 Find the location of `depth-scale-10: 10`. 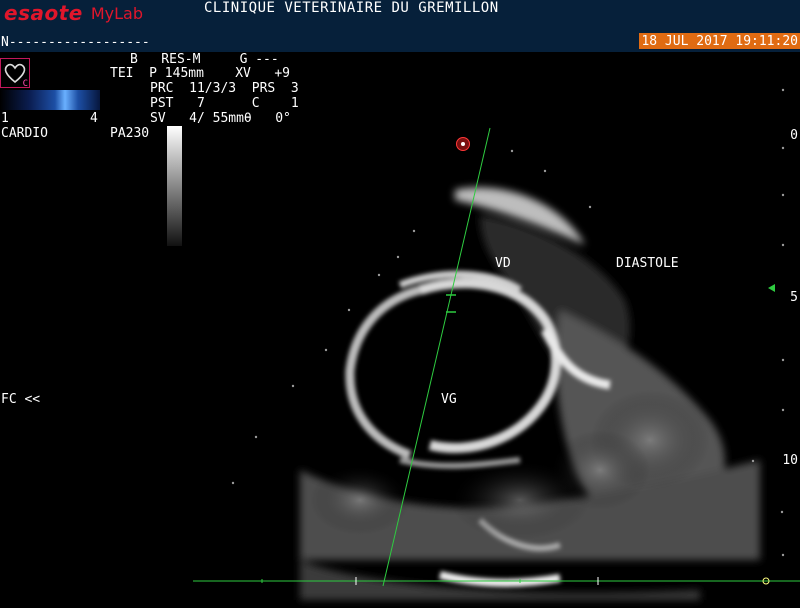

depth-scale-10: 10 is located at coordinates (790, 460).